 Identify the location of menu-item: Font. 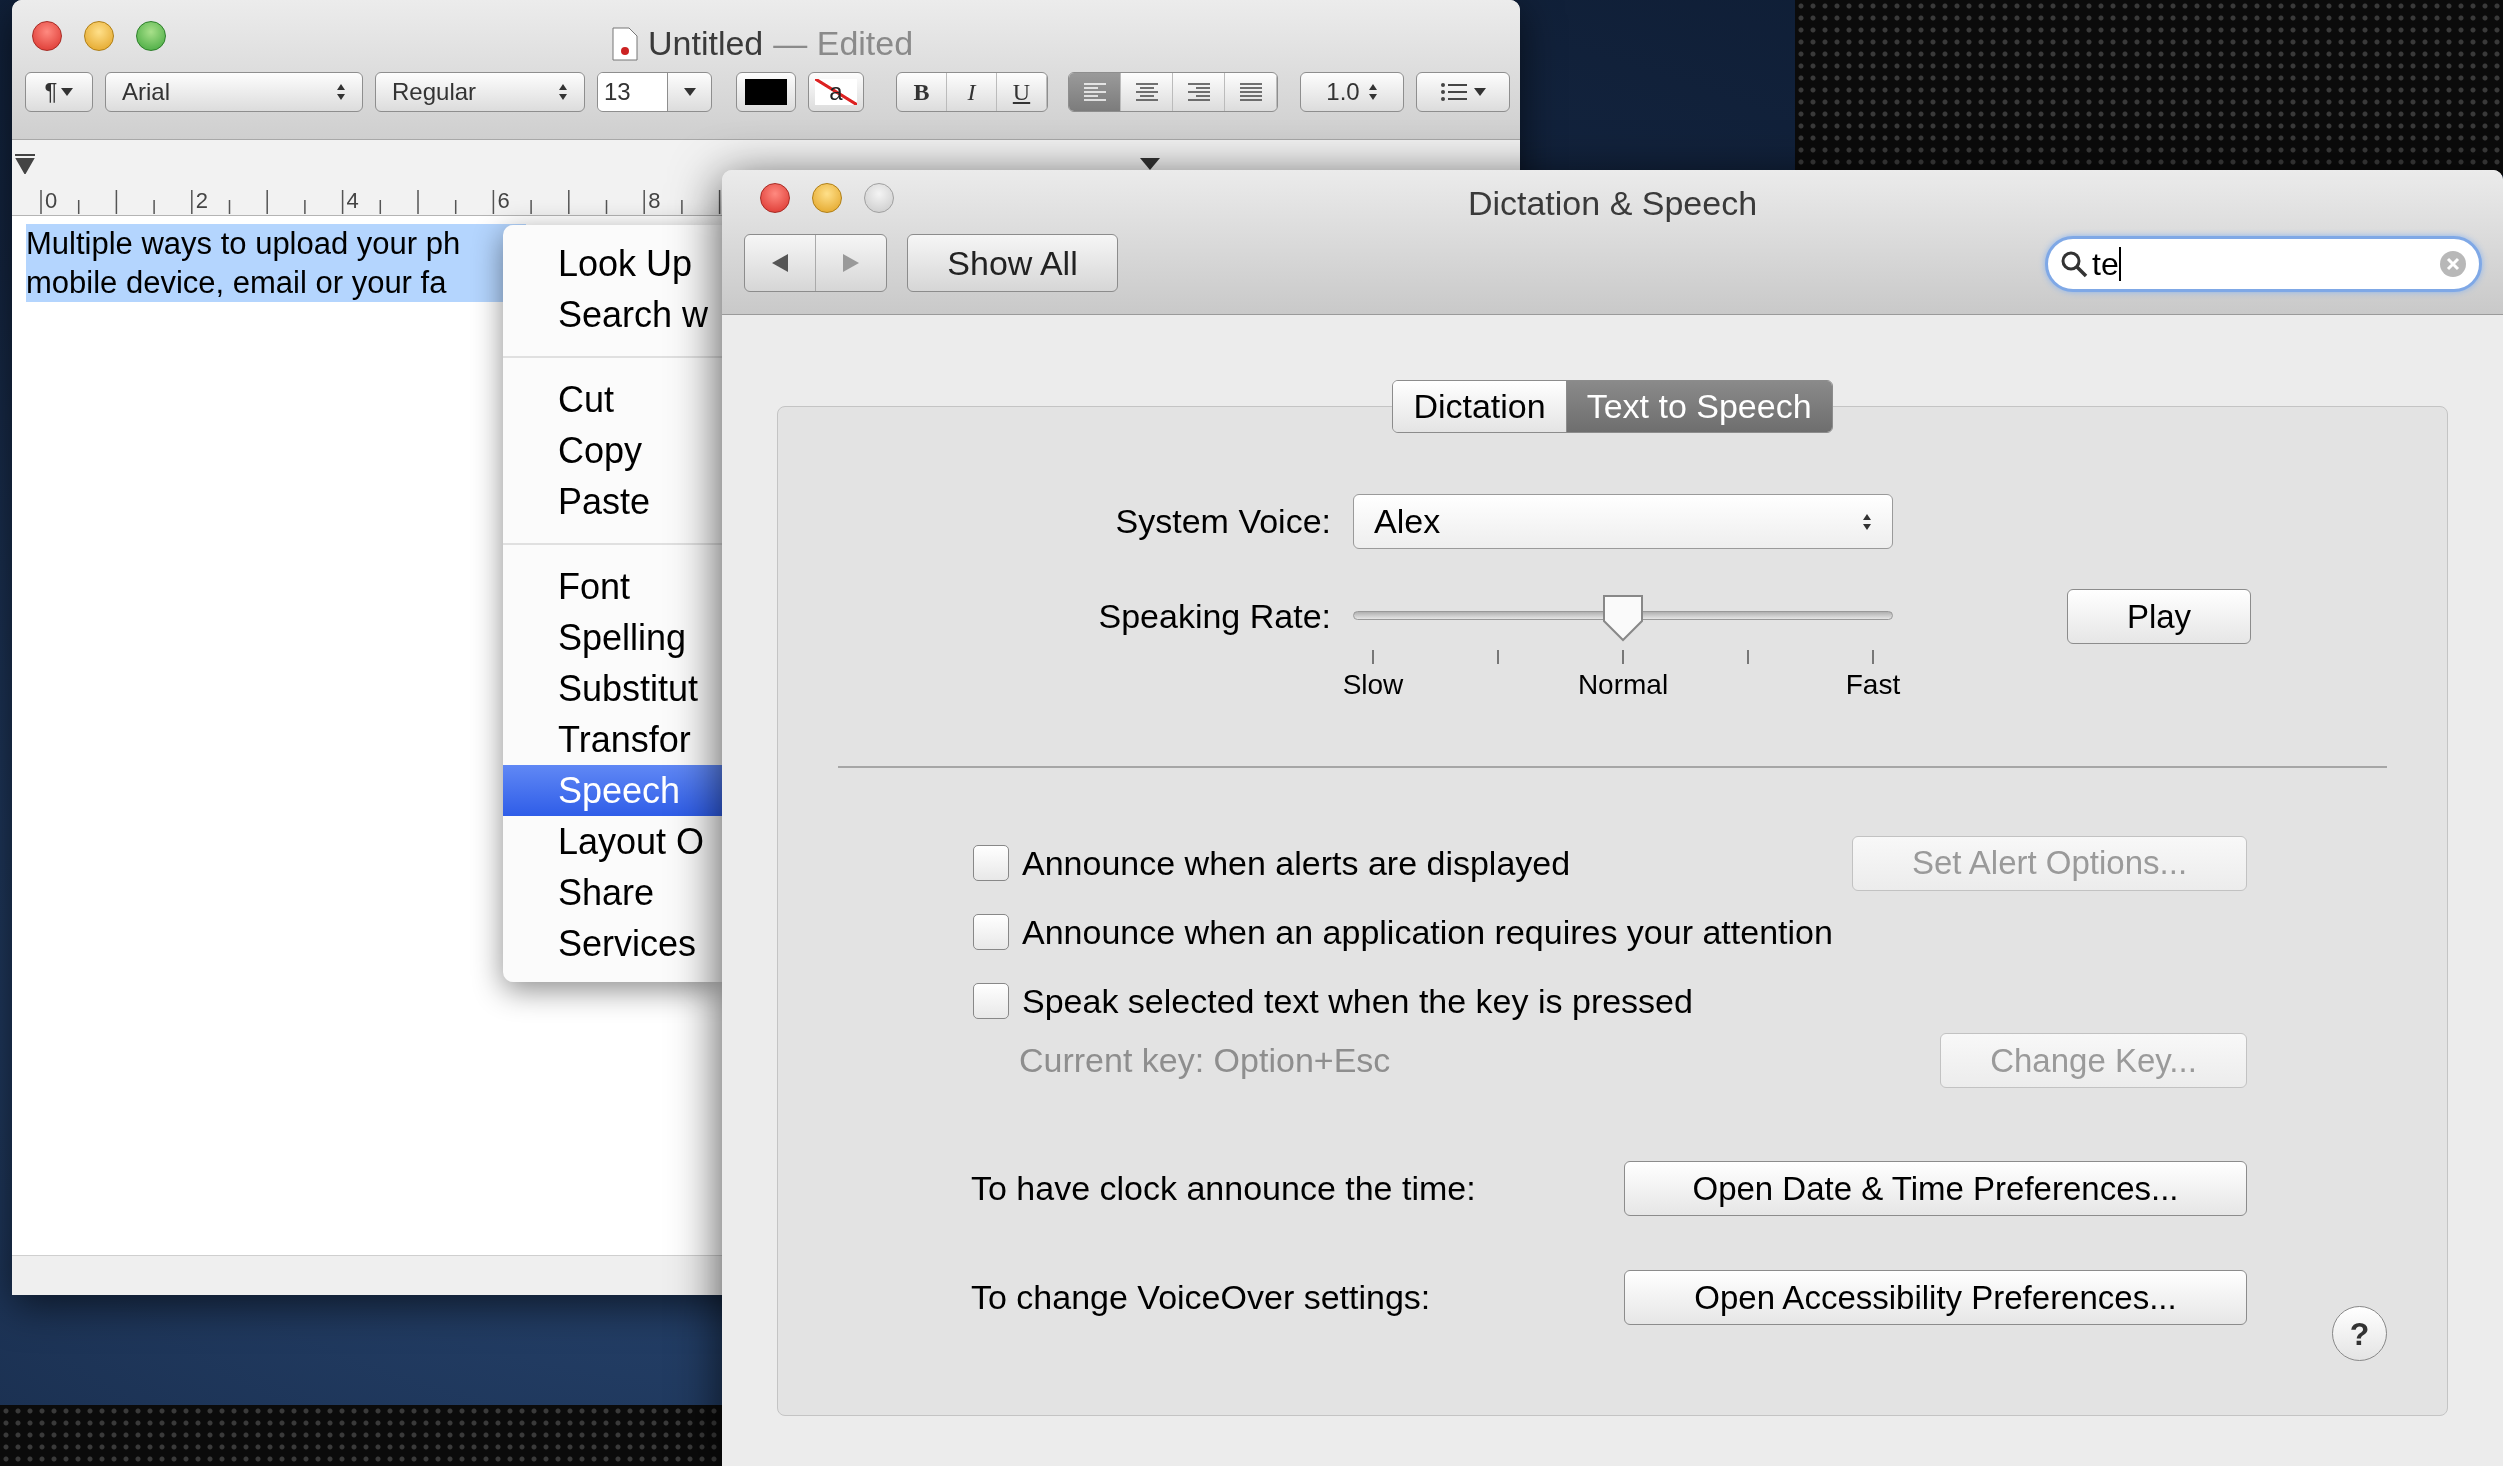
(612, 586).